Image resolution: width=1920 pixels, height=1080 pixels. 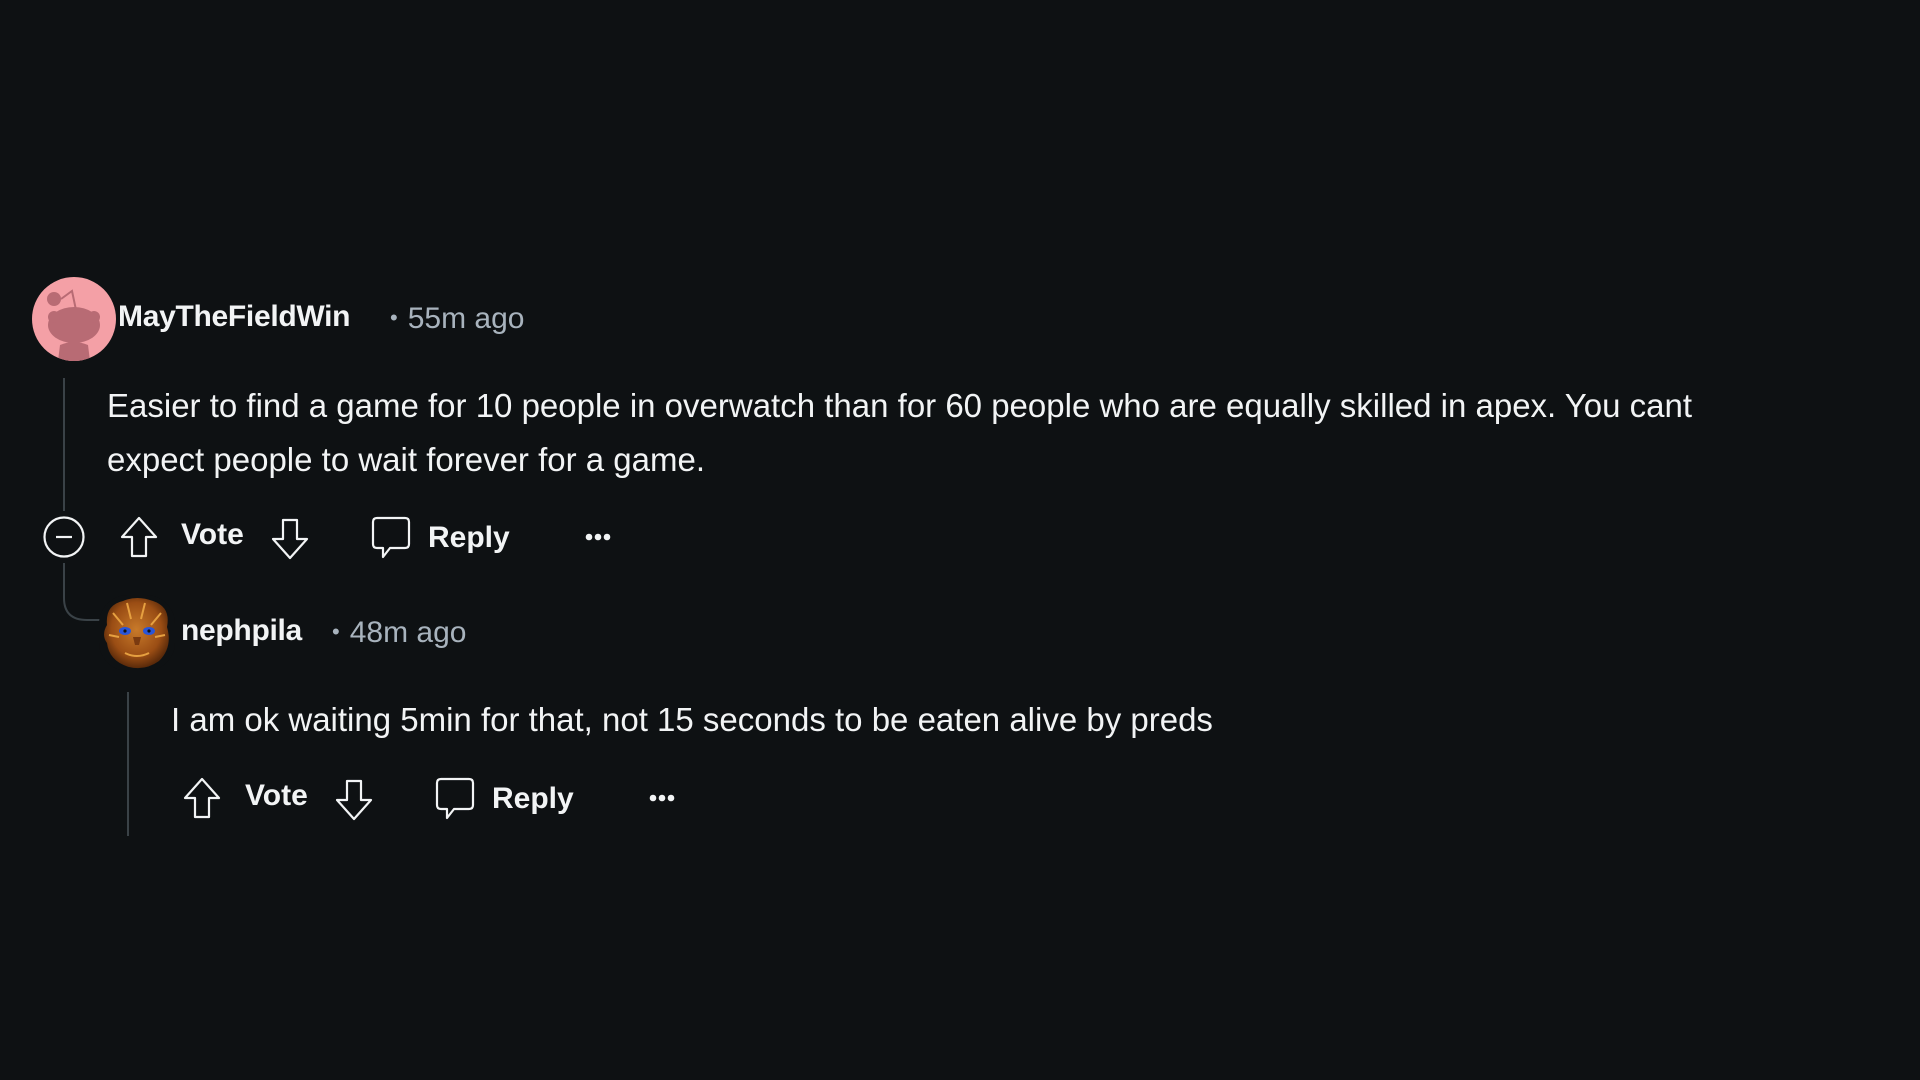 I want to click on comment-author: nephpila, so click(x=241, y=631).